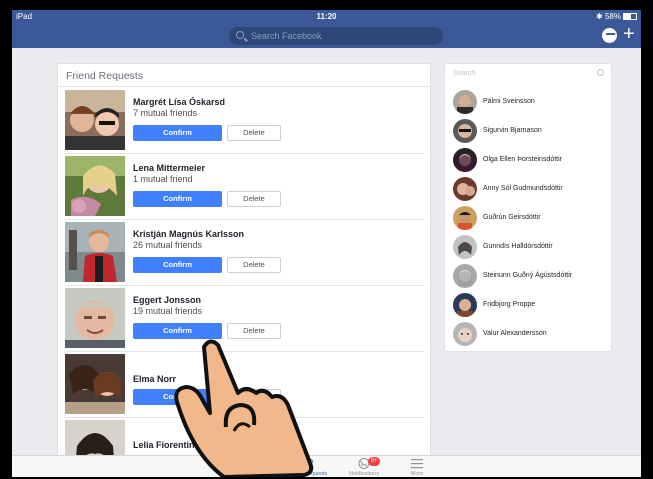 This screenshot has width=653, height=479. What do you see at coordinates (509, 304) in the screenshot?
I see `contact-name: Fridbjorg Proppe` at bounding box center [509, 304].